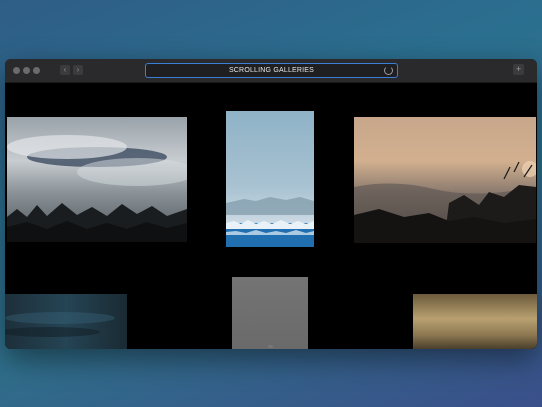 The height and width of the screenshot is (407, 542). I want to click on new-tab-button: +, so click(518, 69).